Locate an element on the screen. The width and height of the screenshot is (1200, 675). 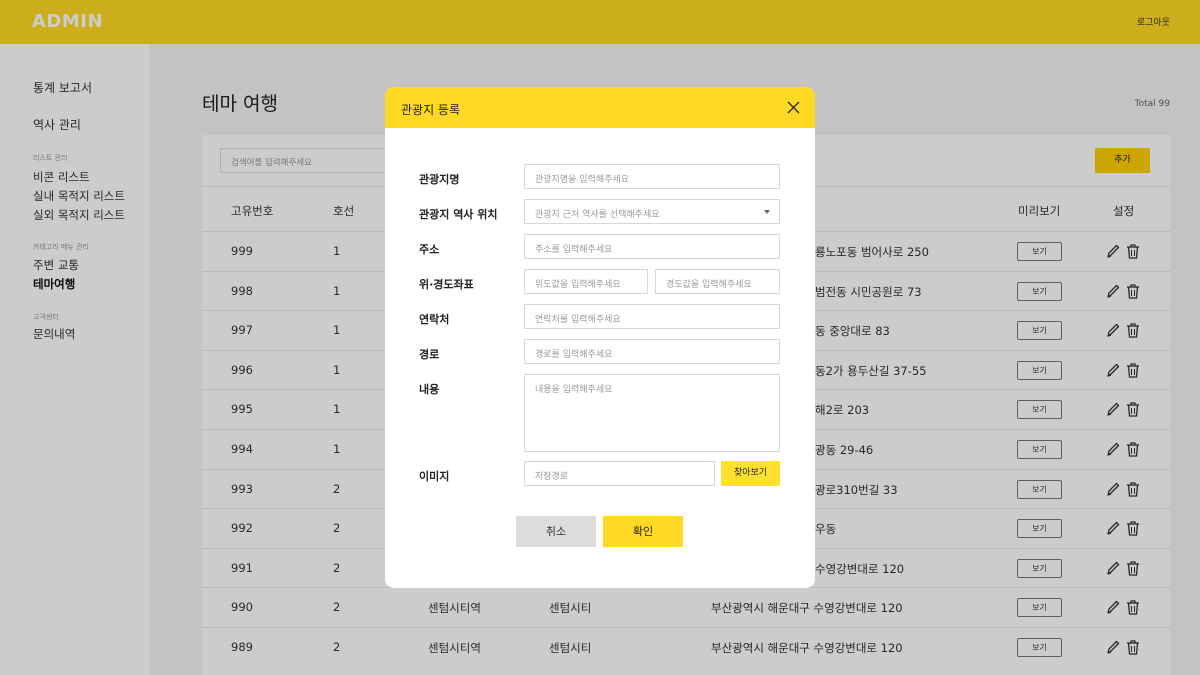
attraction-name-input: 관광지명을 입력해주세요 is located at coordinates (652, 176).